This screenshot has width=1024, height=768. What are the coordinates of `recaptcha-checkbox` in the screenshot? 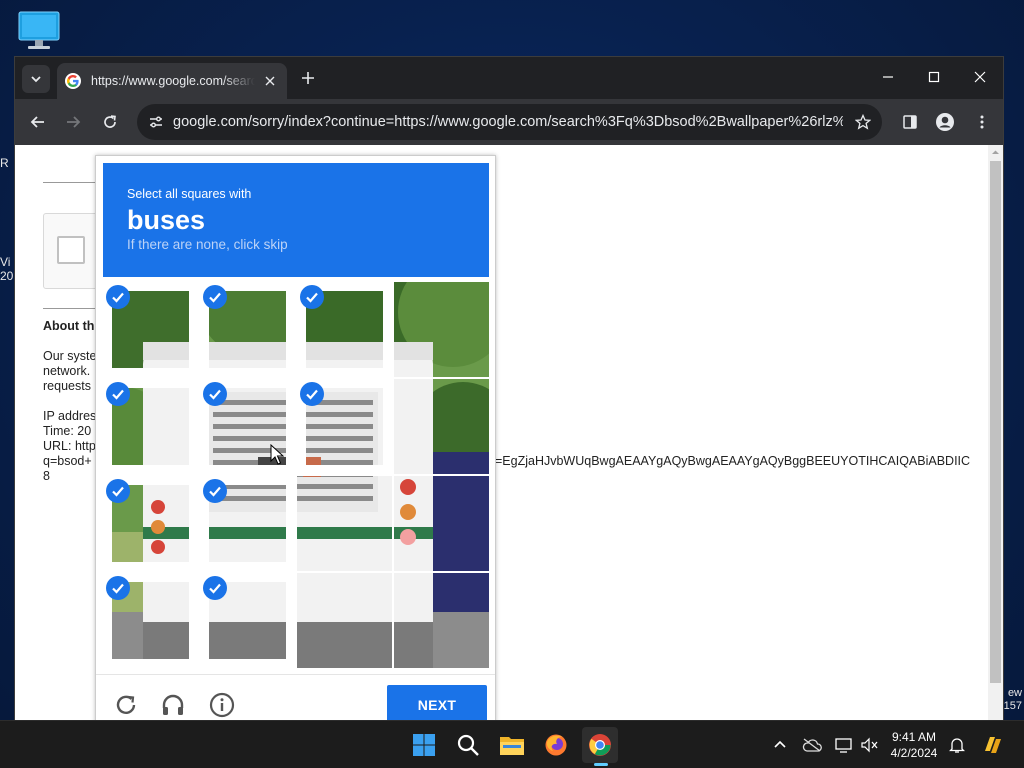 It's located at (71, 250).